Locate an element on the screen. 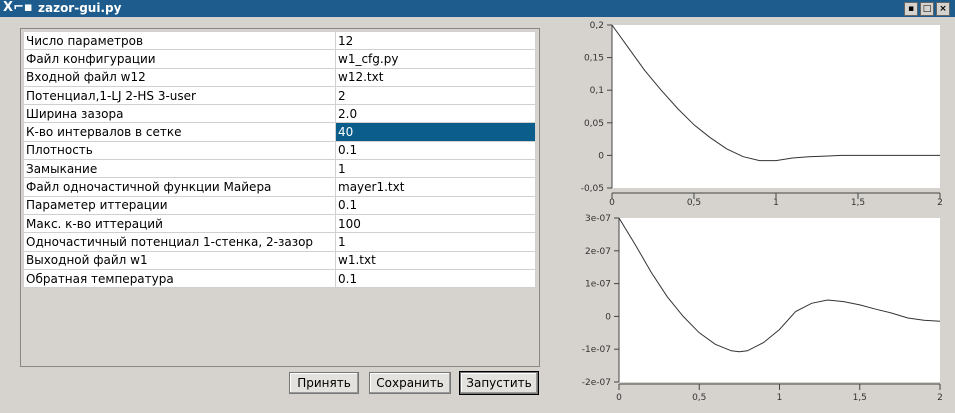  param-value: w12.txt is located at coordinates (435, 77).